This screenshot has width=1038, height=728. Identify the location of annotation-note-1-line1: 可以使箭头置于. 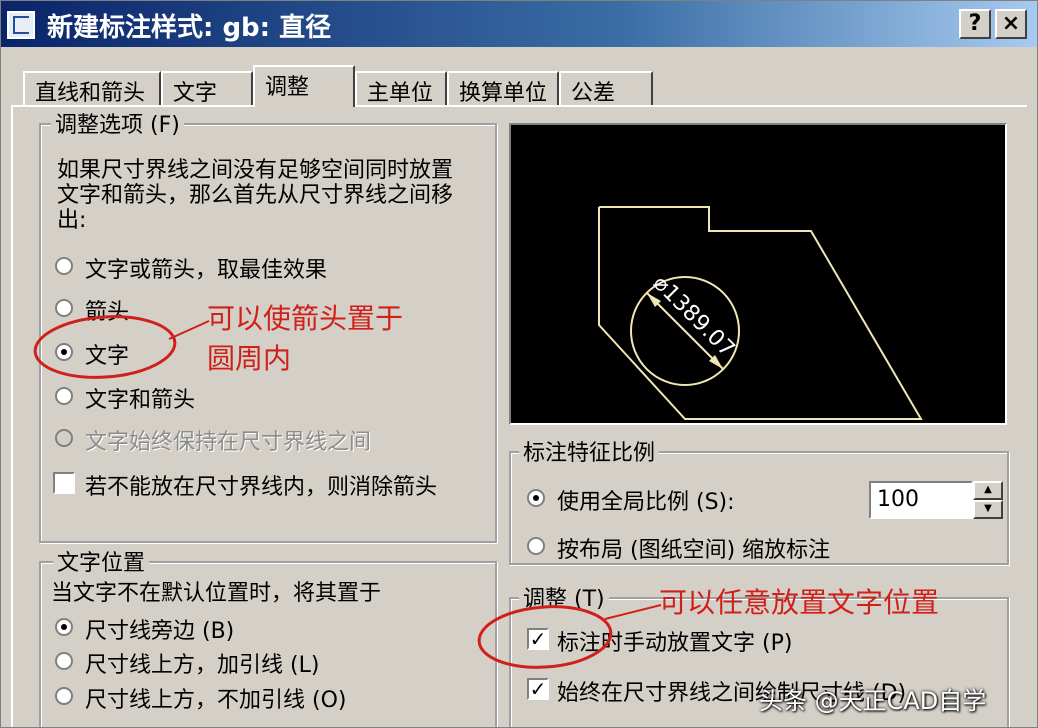
(305, 318).